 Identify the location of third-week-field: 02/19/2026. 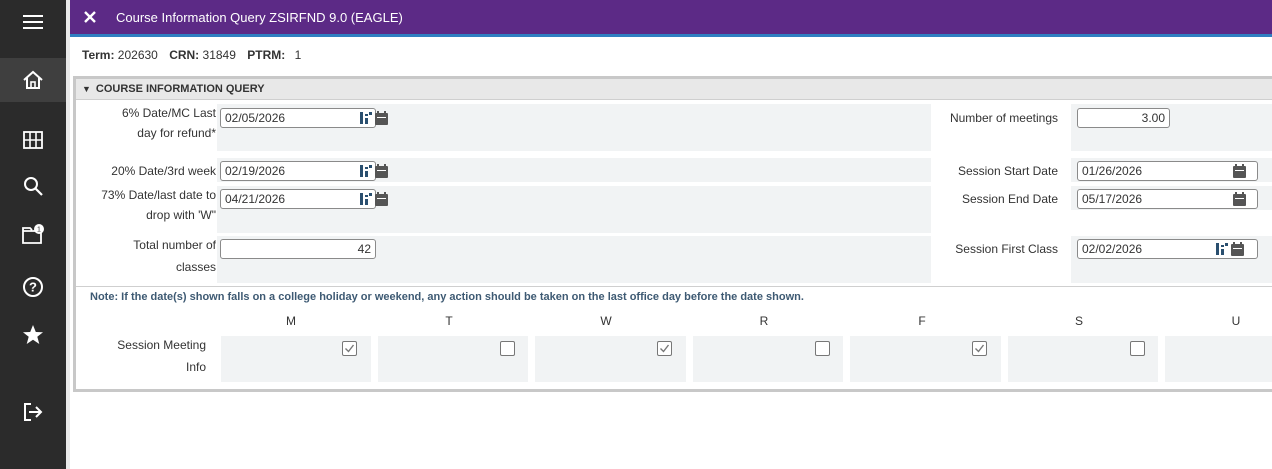
(298, 171).